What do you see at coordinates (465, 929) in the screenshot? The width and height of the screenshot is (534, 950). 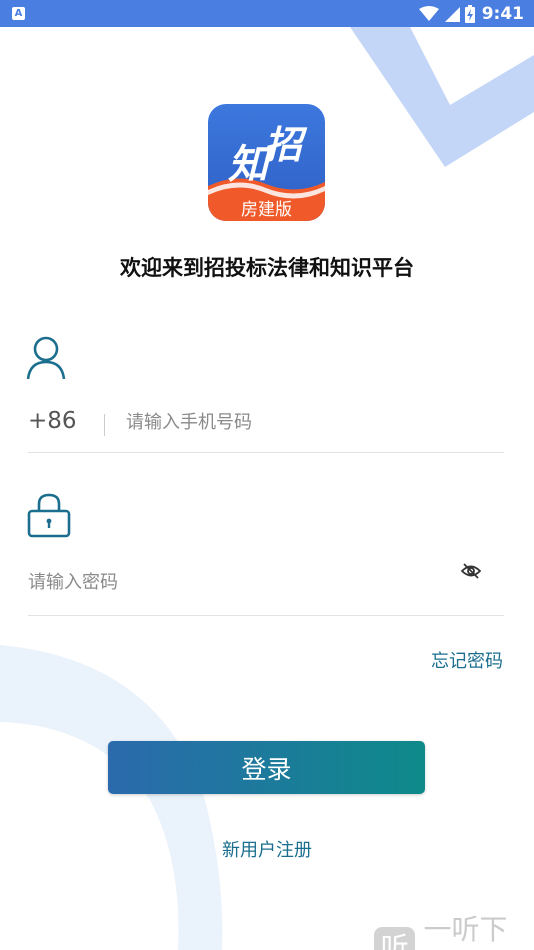 I see `watermark-text: 一听下载` at bounding box center [465, 929].